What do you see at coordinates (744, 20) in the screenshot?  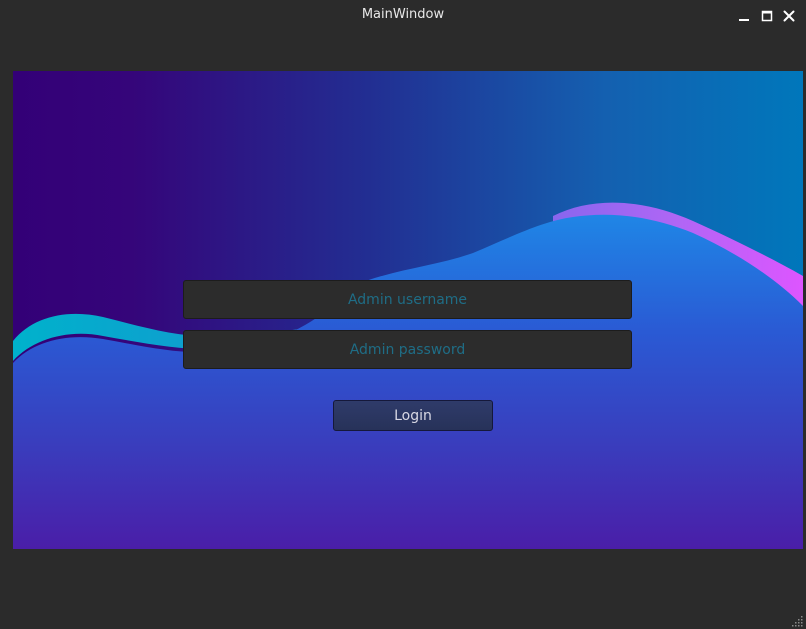 I see `minimize-icon` at bounding box center [744, 20].